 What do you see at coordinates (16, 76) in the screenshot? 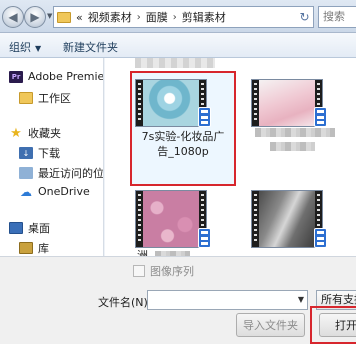
I see `premiere-icon: Pr` at bounding box center [16, 76].